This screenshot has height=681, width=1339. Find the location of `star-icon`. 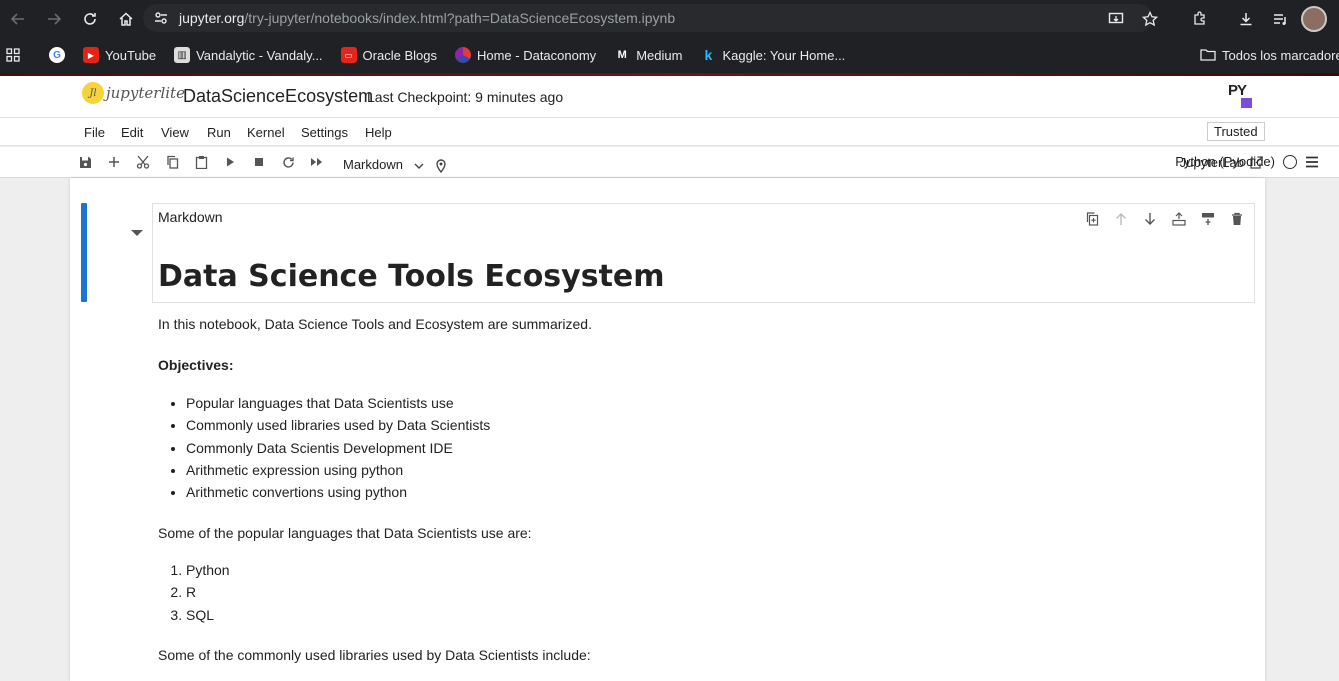

star-icon is located at coordinates (1150, 19).